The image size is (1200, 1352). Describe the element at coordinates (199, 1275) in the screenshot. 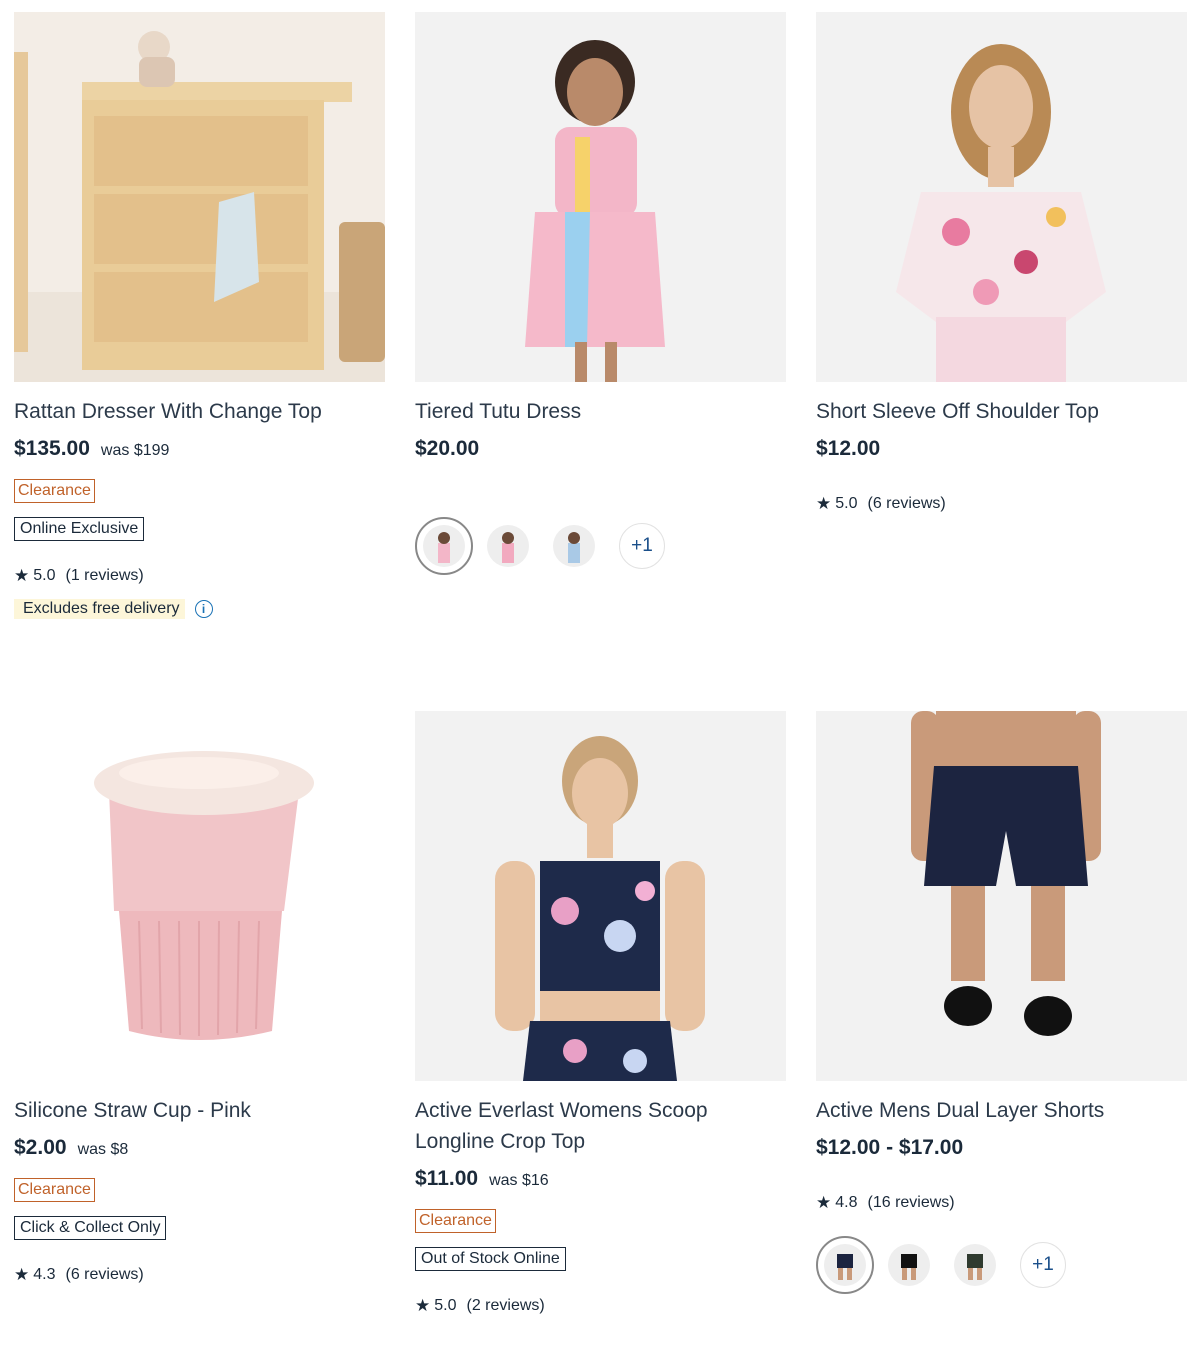

I see `rating: ★ 4.3 (6 reviews)` at that location.